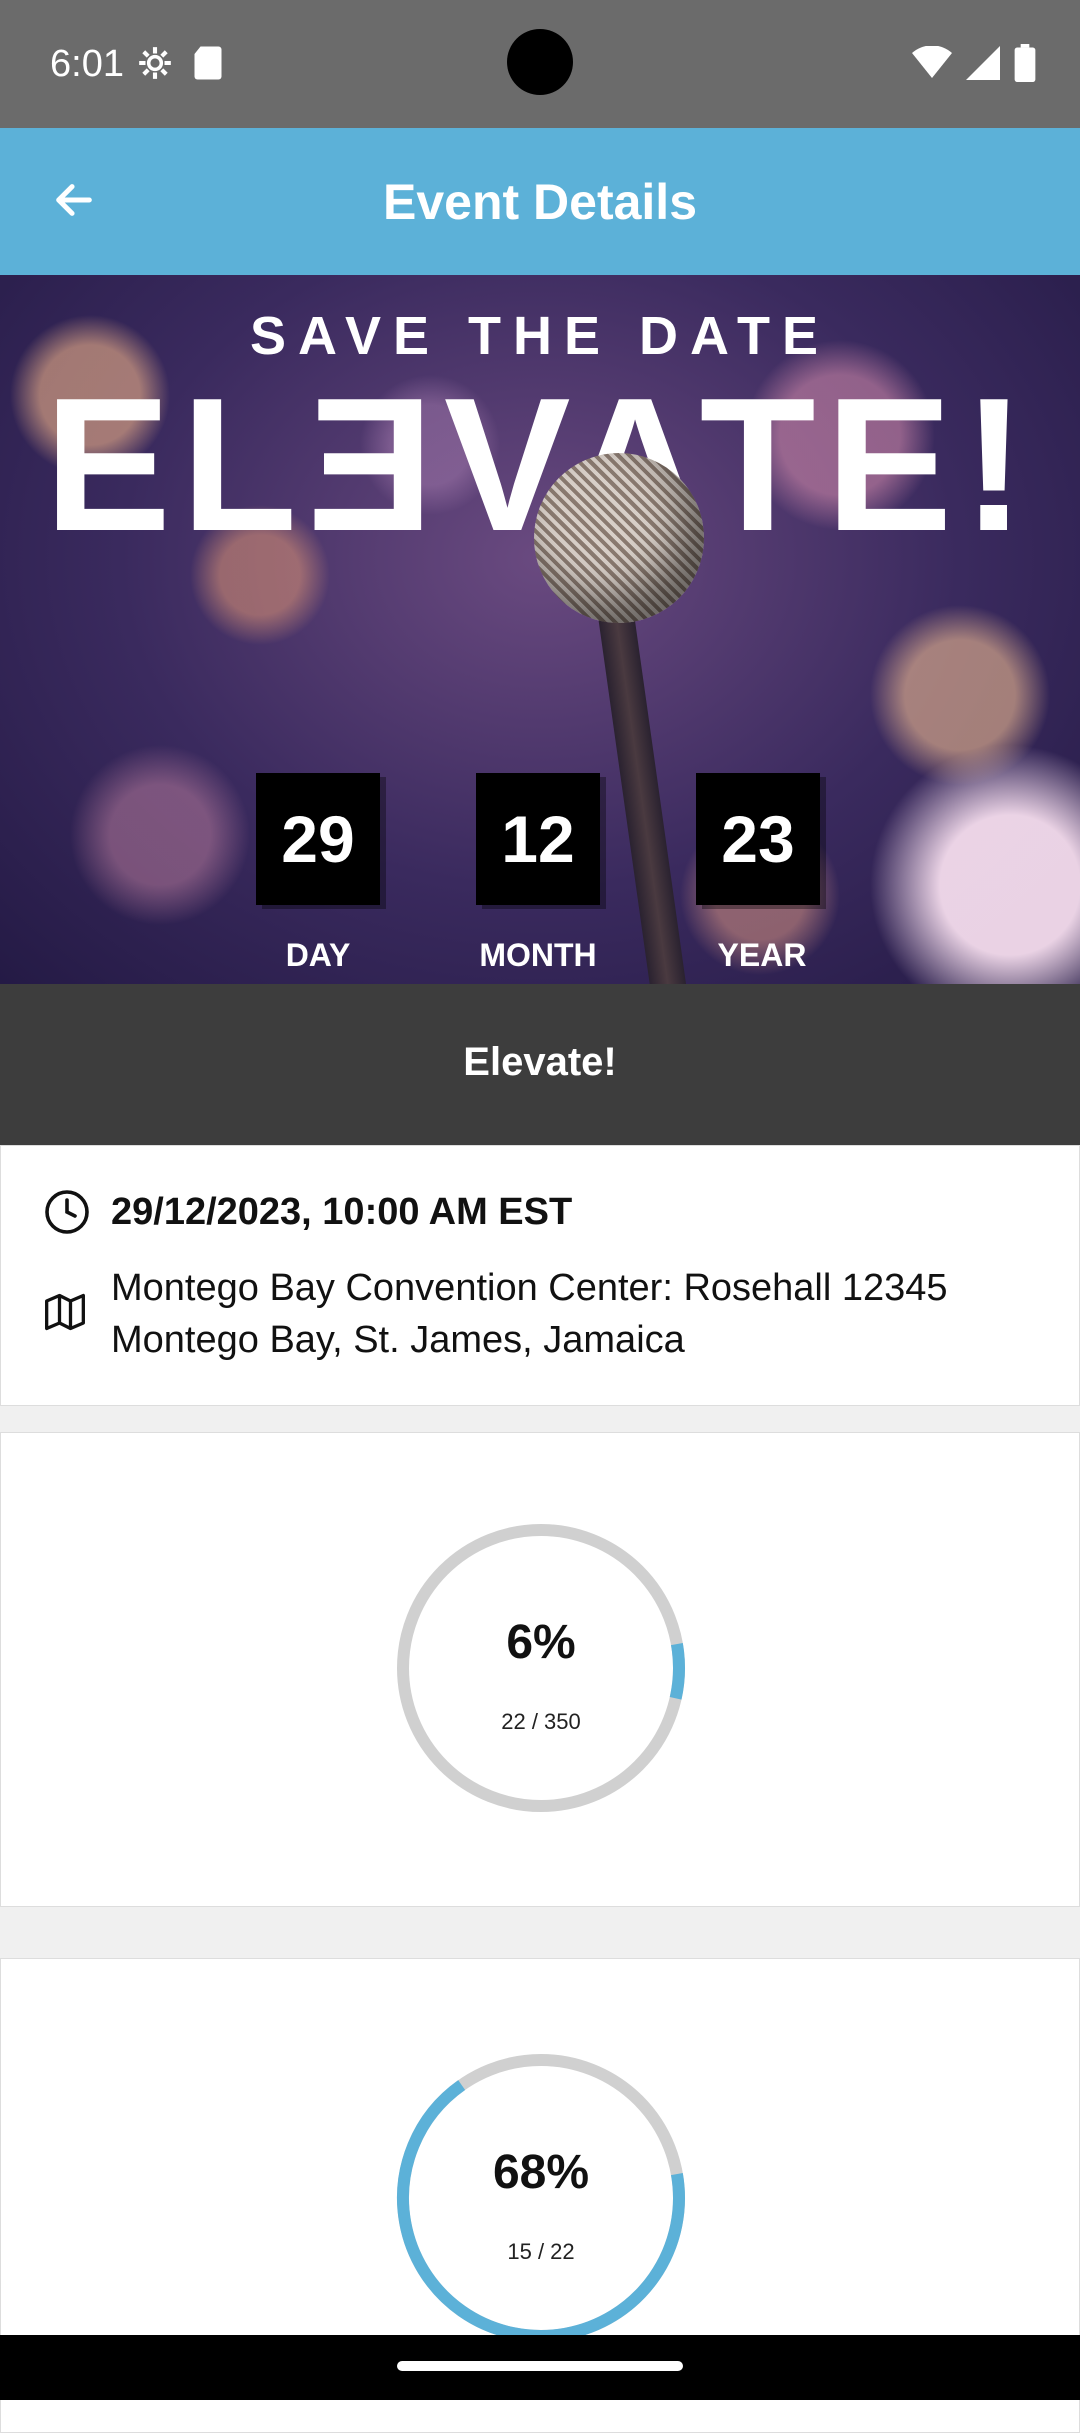 Image resolution: width=1080 pixels, height=2433 pixels. I want to click on date-month-box: 12, so click(538, 839).